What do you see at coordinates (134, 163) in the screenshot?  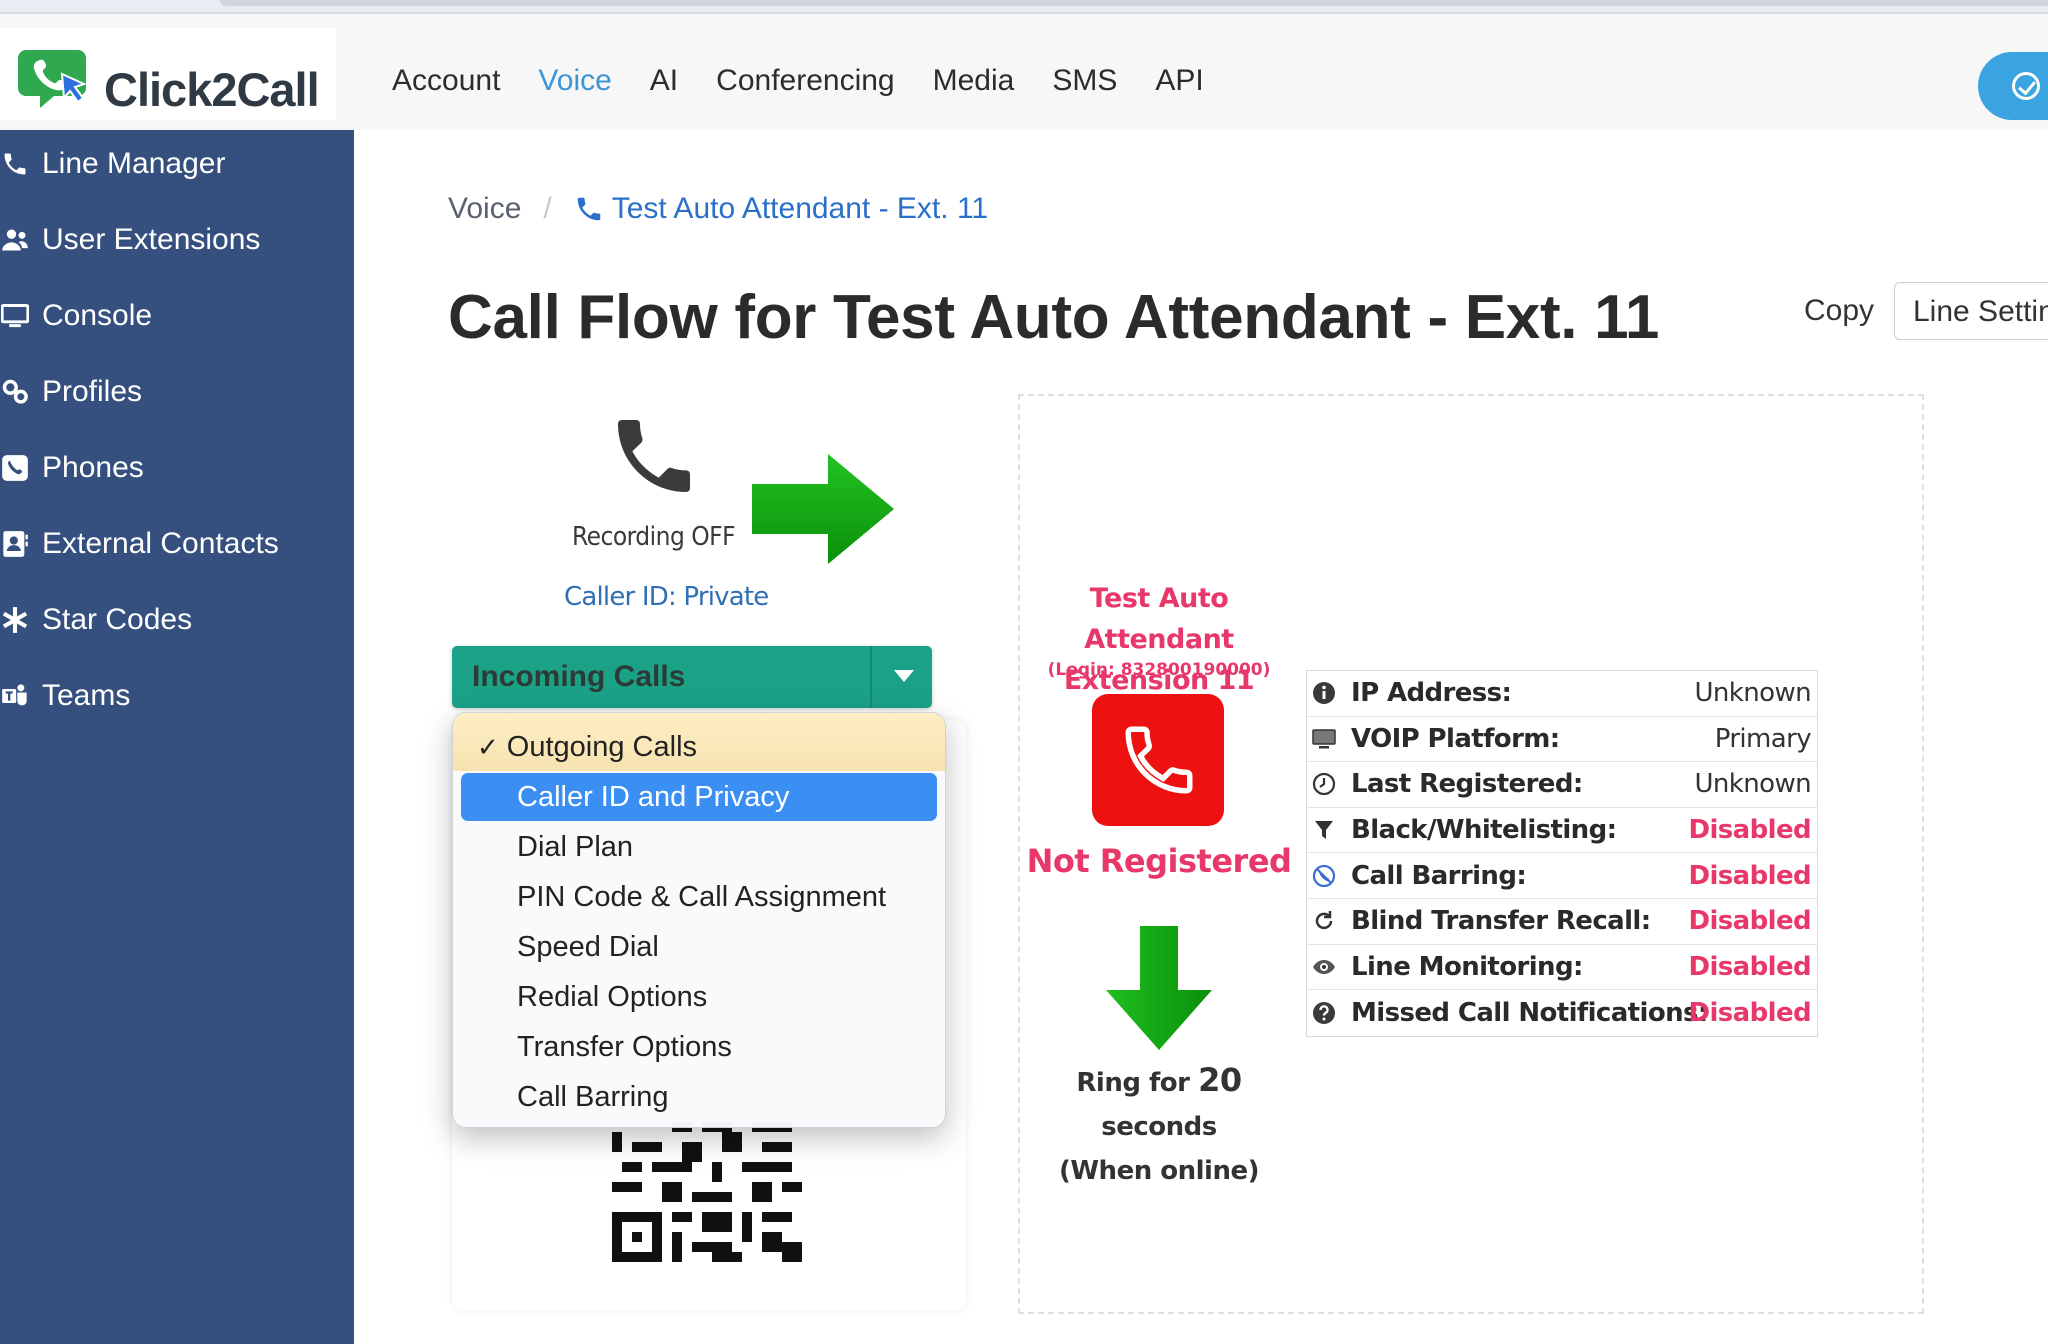 I see `sidebar-item-label: Line Manager` at bounding box center [134, 163].